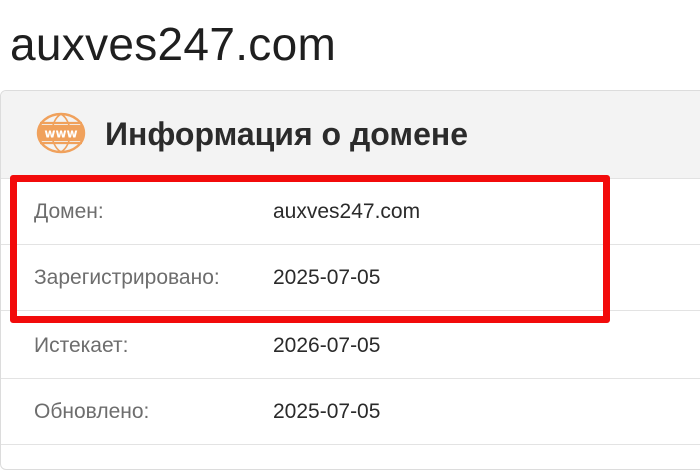  Describe the element at coordinates (92, 411) in the screenshot. I see `row-label: Обновлено:` at that location.